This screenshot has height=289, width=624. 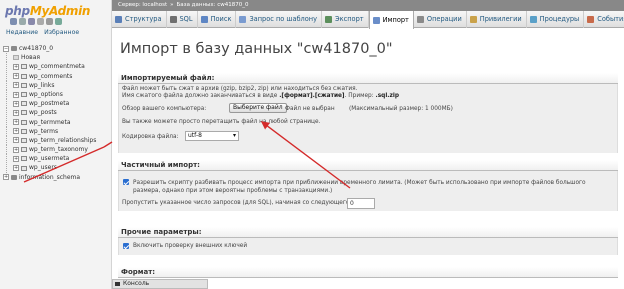 What do you see at coordinates (497, 19) in the screenshot?
I see `tab-privileges: Привилегии` at bounding box center [497, 19].